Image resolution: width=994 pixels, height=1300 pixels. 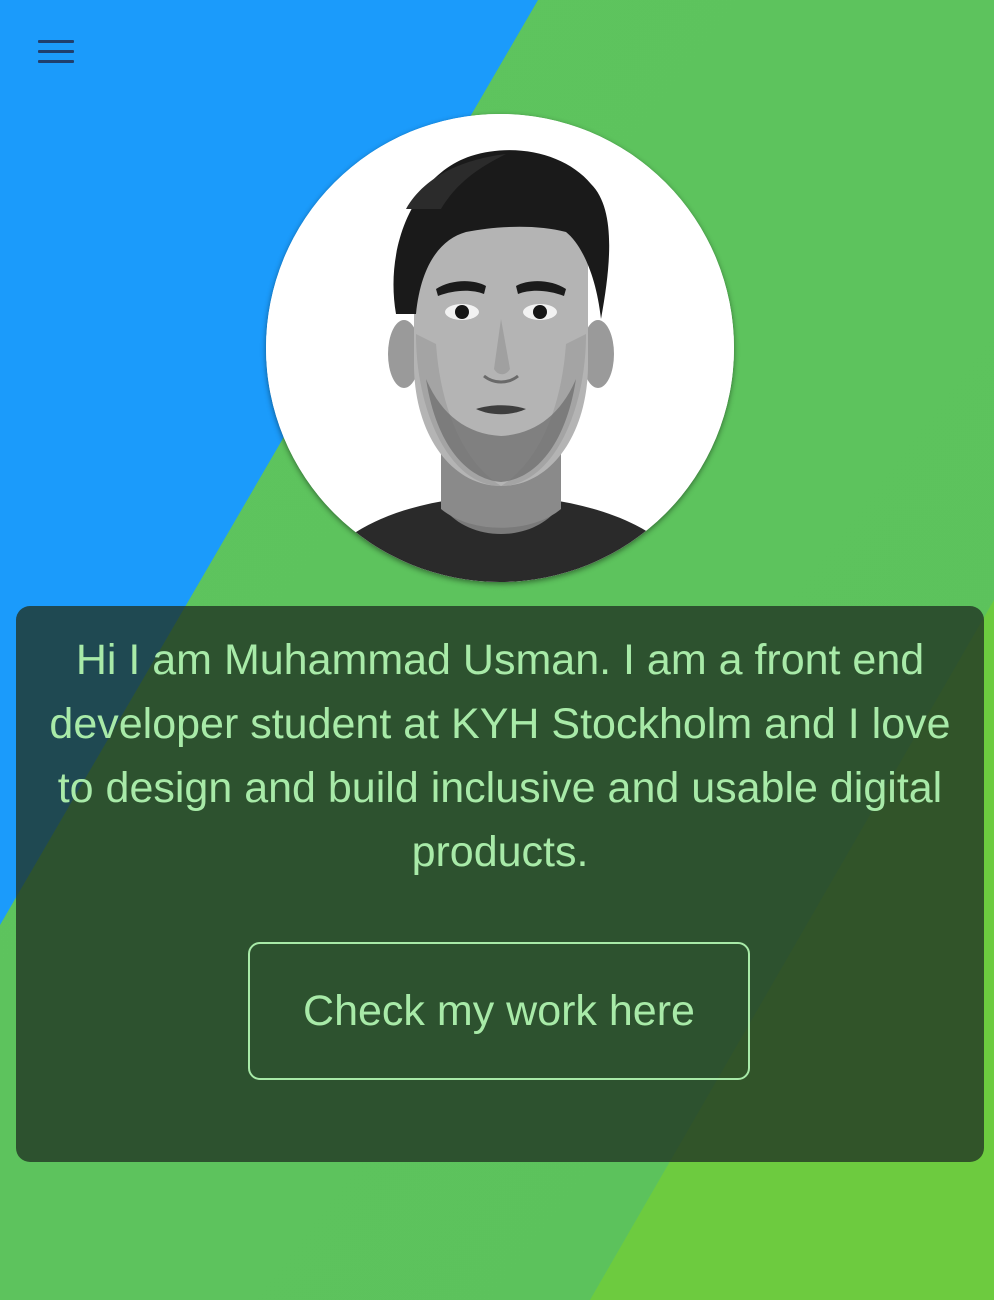 I want to click on hamburger-menu-icon, so click(x=56, y=53).